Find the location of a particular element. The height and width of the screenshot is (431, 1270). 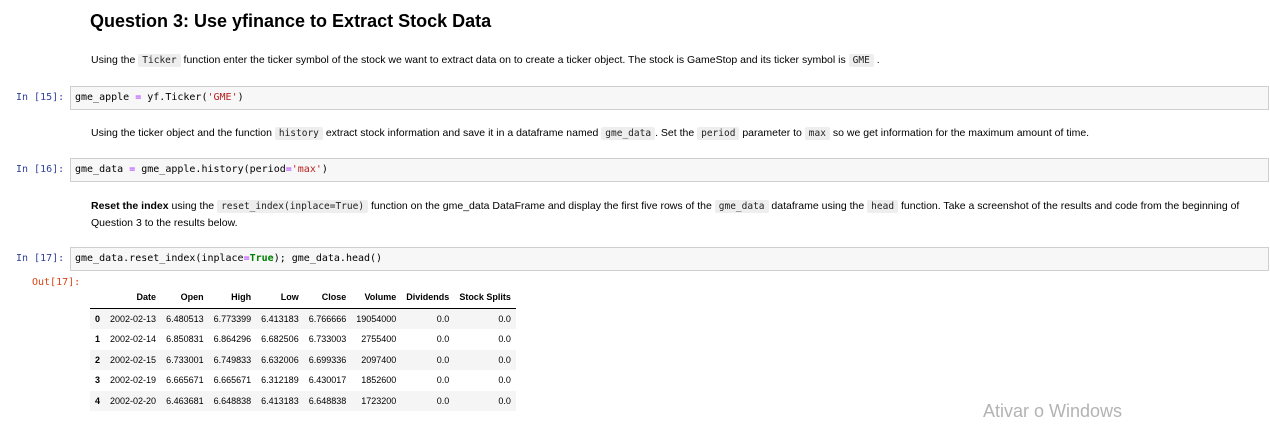

cell-volume: 2755400 is located at coordinates (379, 339).